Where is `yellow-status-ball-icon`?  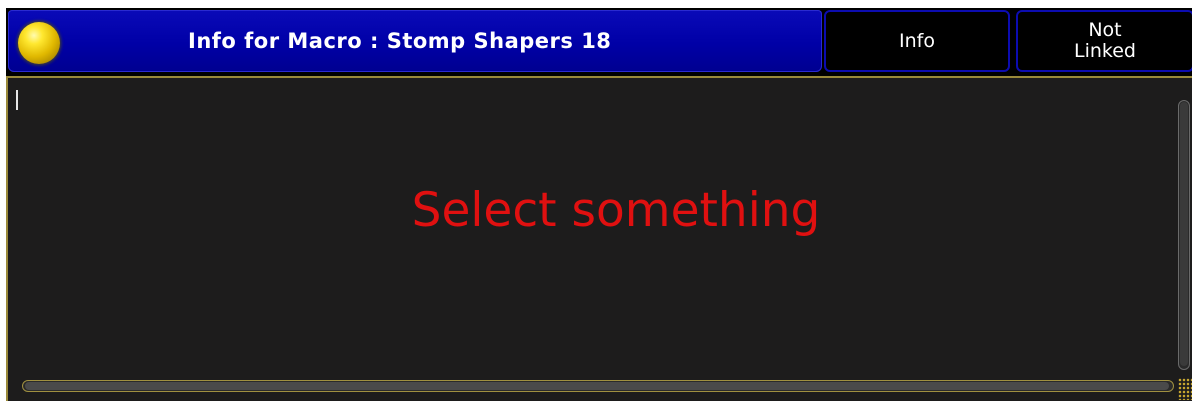
yellow-status-ball-icon is located at coordinates (39, 43).